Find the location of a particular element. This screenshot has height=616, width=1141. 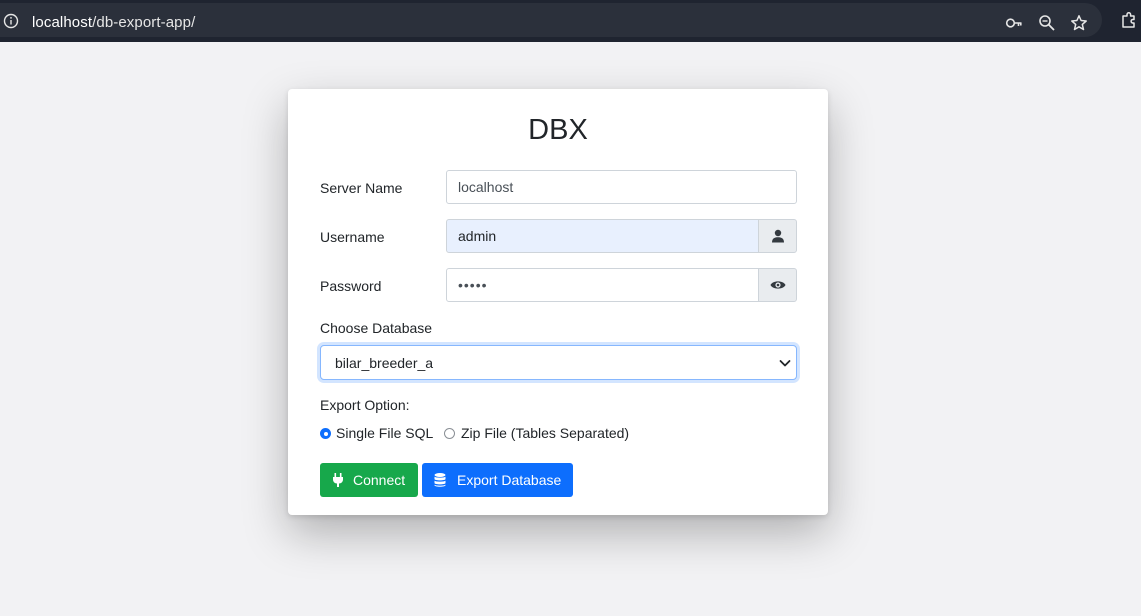

password-input is located at coordinates (602, 285).